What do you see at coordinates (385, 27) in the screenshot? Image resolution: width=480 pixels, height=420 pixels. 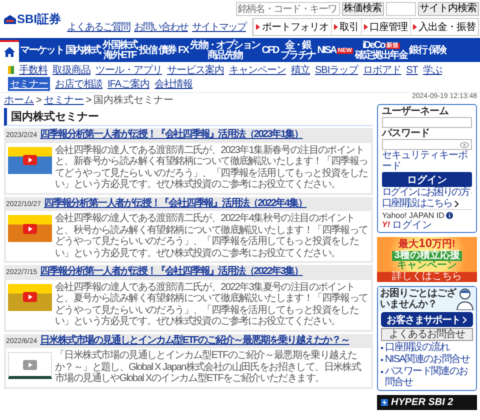 I see `quick-menu-button: 口座管理` at bounding box center [385, 27].